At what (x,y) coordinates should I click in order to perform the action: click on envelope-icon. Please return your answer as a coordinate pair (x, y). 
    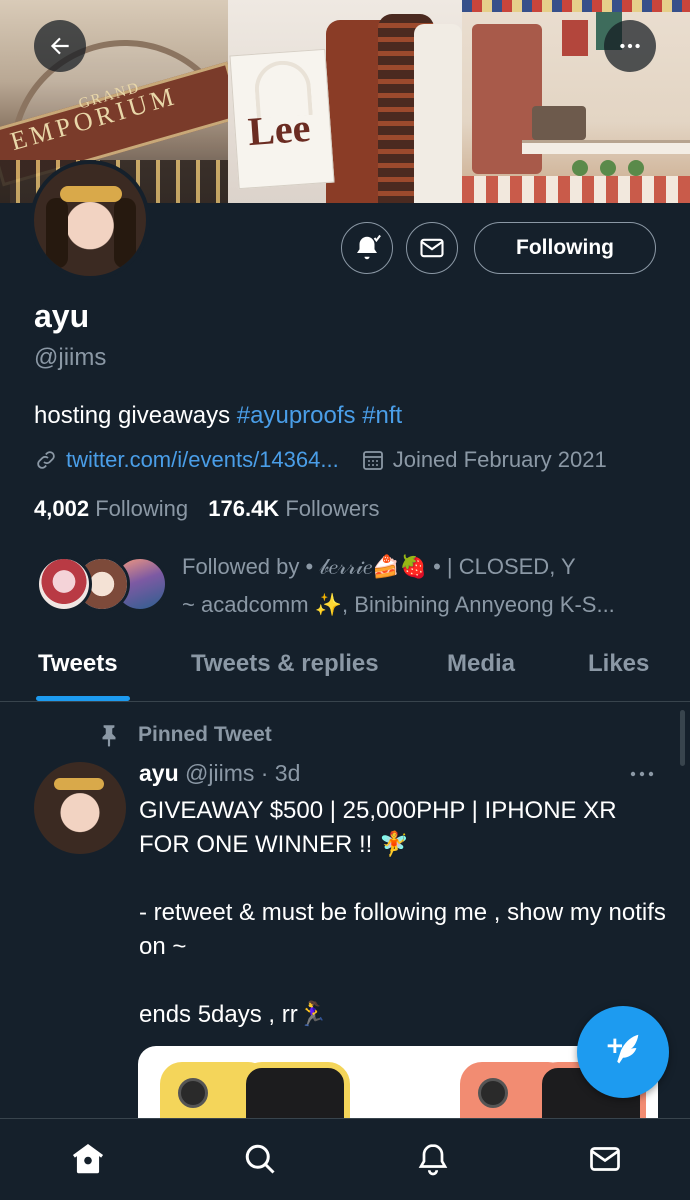
    Looking at the image, I should click on (432, 248).